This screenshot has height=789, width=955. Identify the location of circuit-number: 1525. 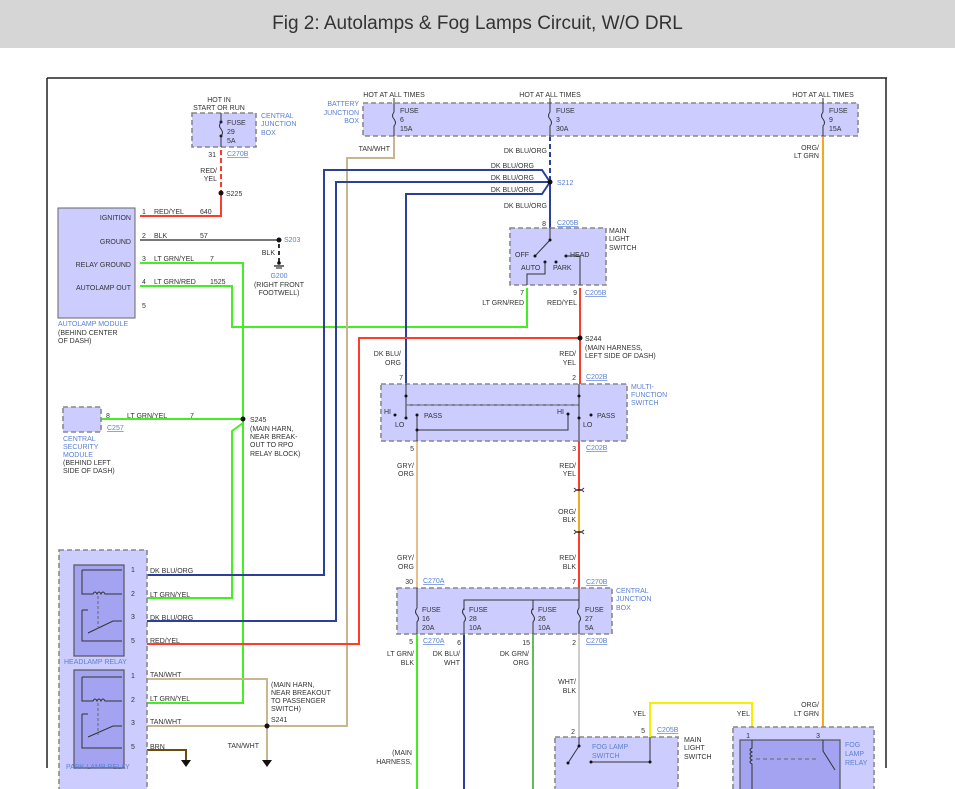
(218, 282).